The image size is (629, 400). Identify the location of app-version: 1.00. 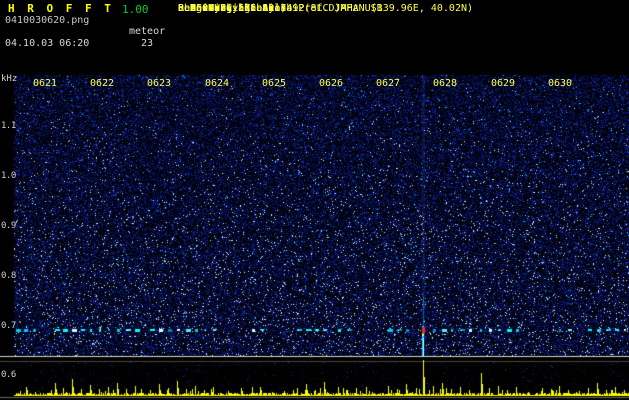
(135, 9).